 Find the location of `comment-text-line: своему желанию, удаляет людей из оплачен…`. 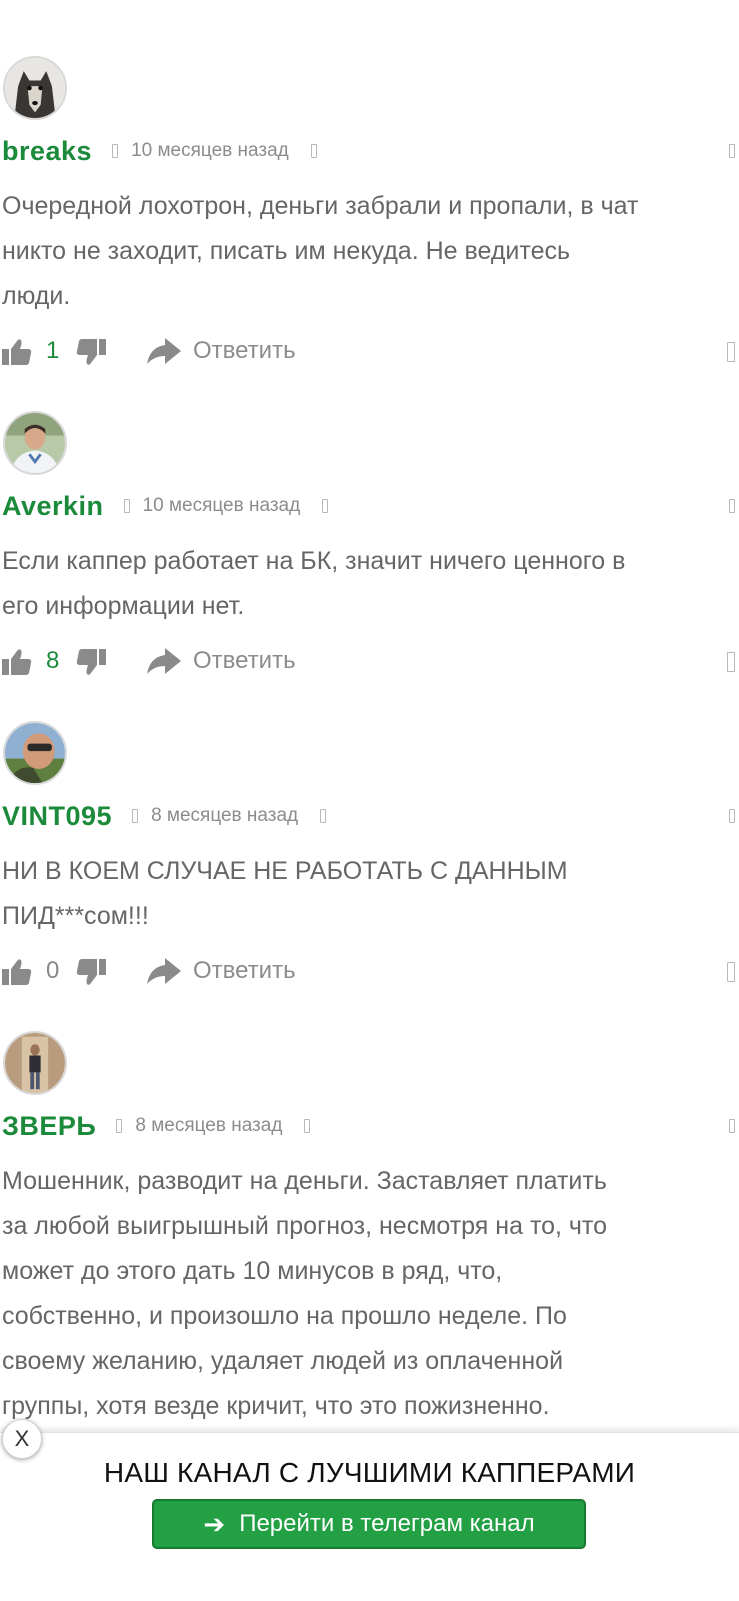

comment-text-line: своему желанию, удаляет людей из оплачен… is located at coordinates (283, 1361).